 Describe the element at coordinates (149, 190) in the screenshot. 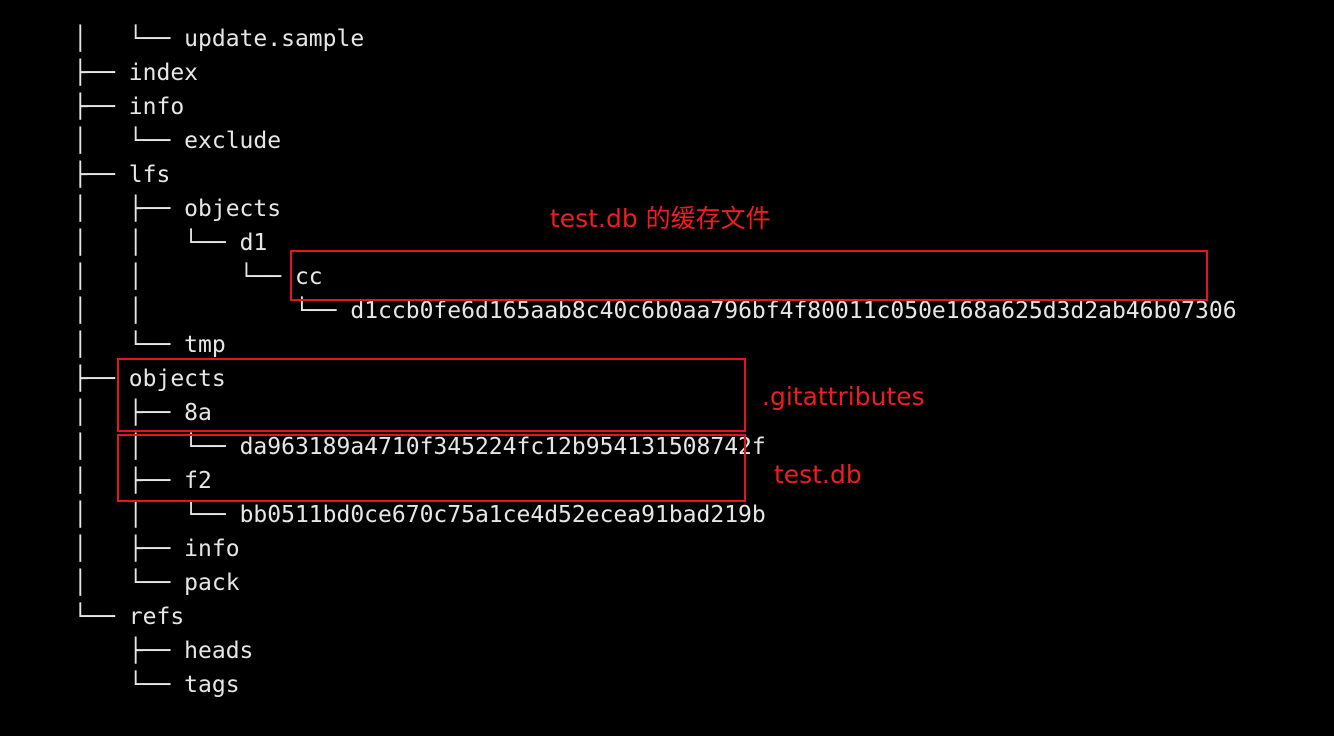

I see `tree-line-lfs-objects: │ ├── objects` at that location.